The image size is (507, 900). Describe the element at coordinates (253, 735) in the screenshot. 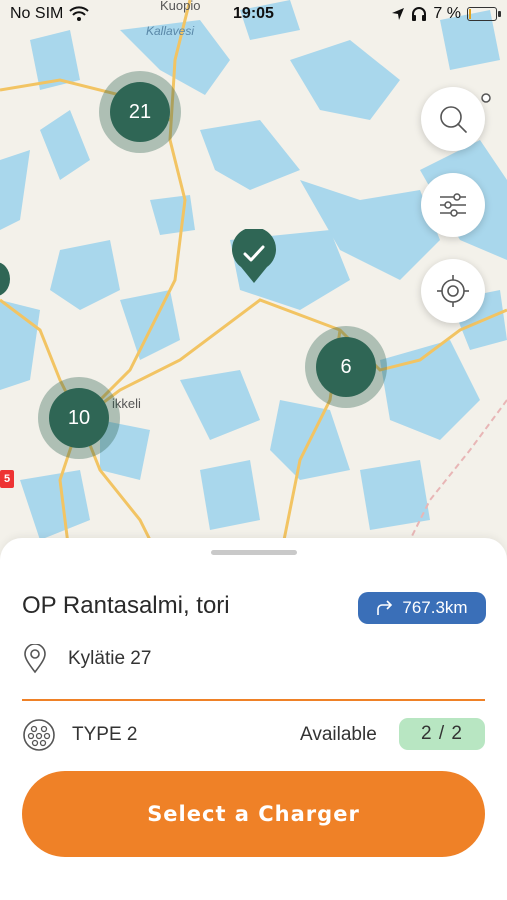

I see `connector-row: TYPE 2 Available 2 / 2` at that location.